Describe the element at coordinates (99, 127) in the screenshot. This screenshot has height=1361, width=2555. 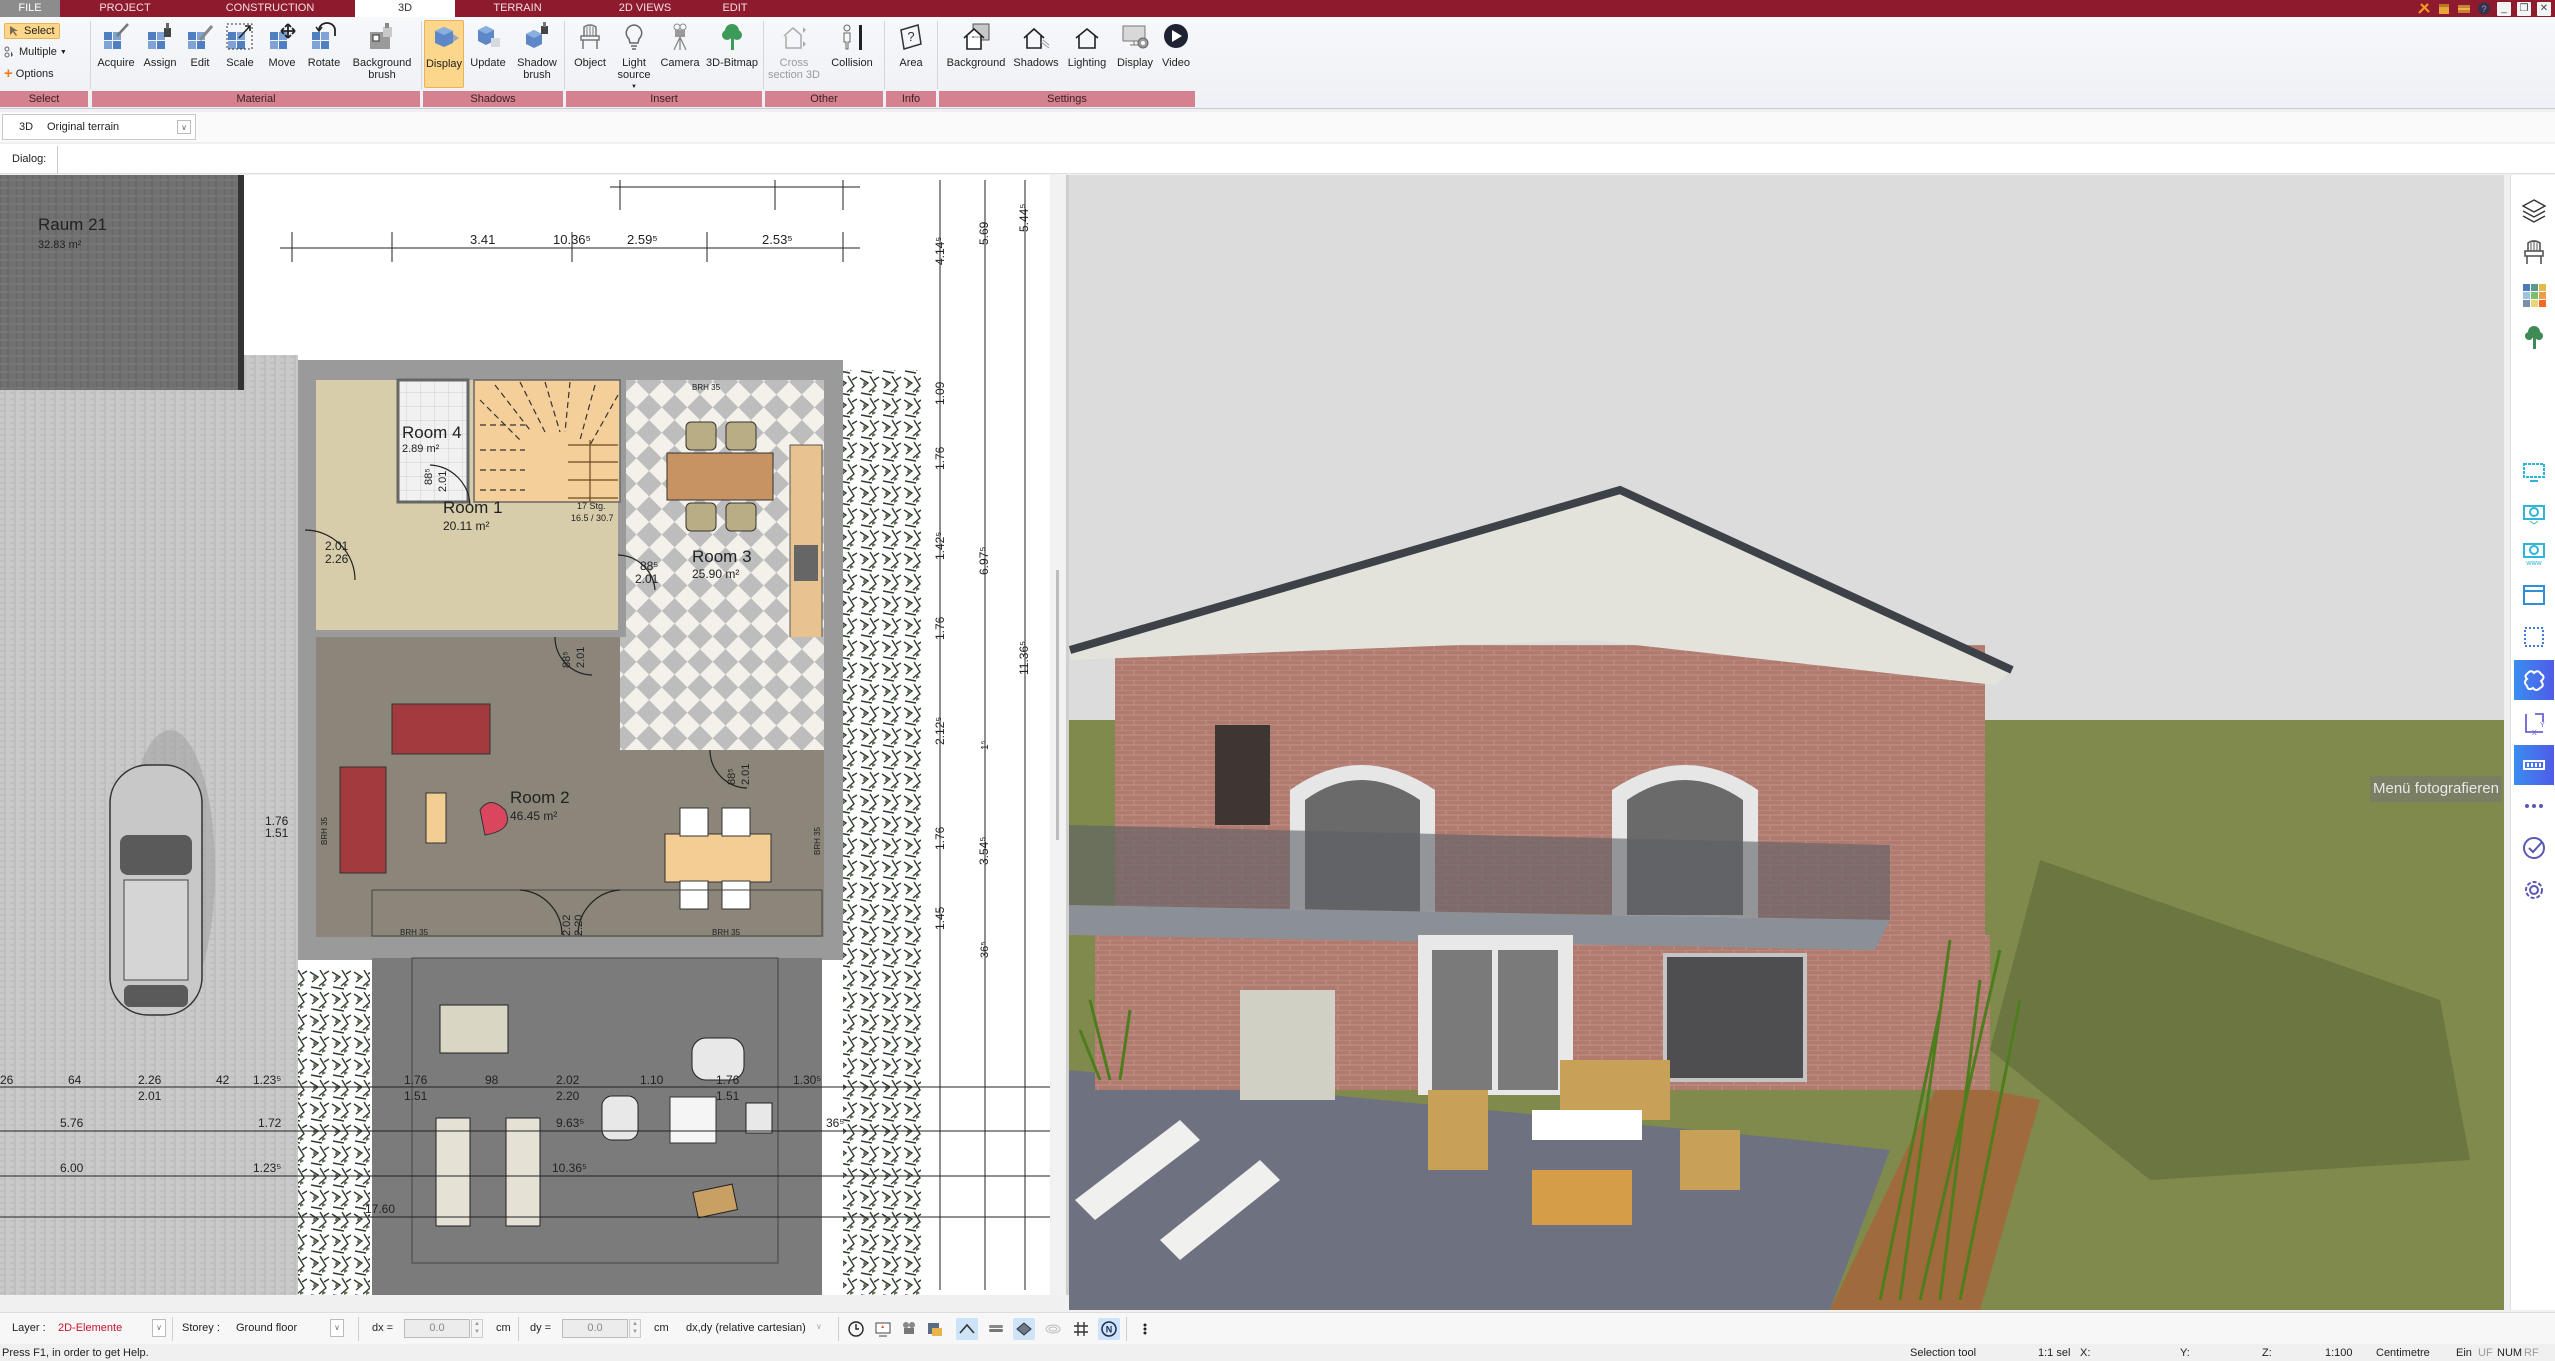
I see `view-selector-combo: 3D Original terrain ∨` at that location.